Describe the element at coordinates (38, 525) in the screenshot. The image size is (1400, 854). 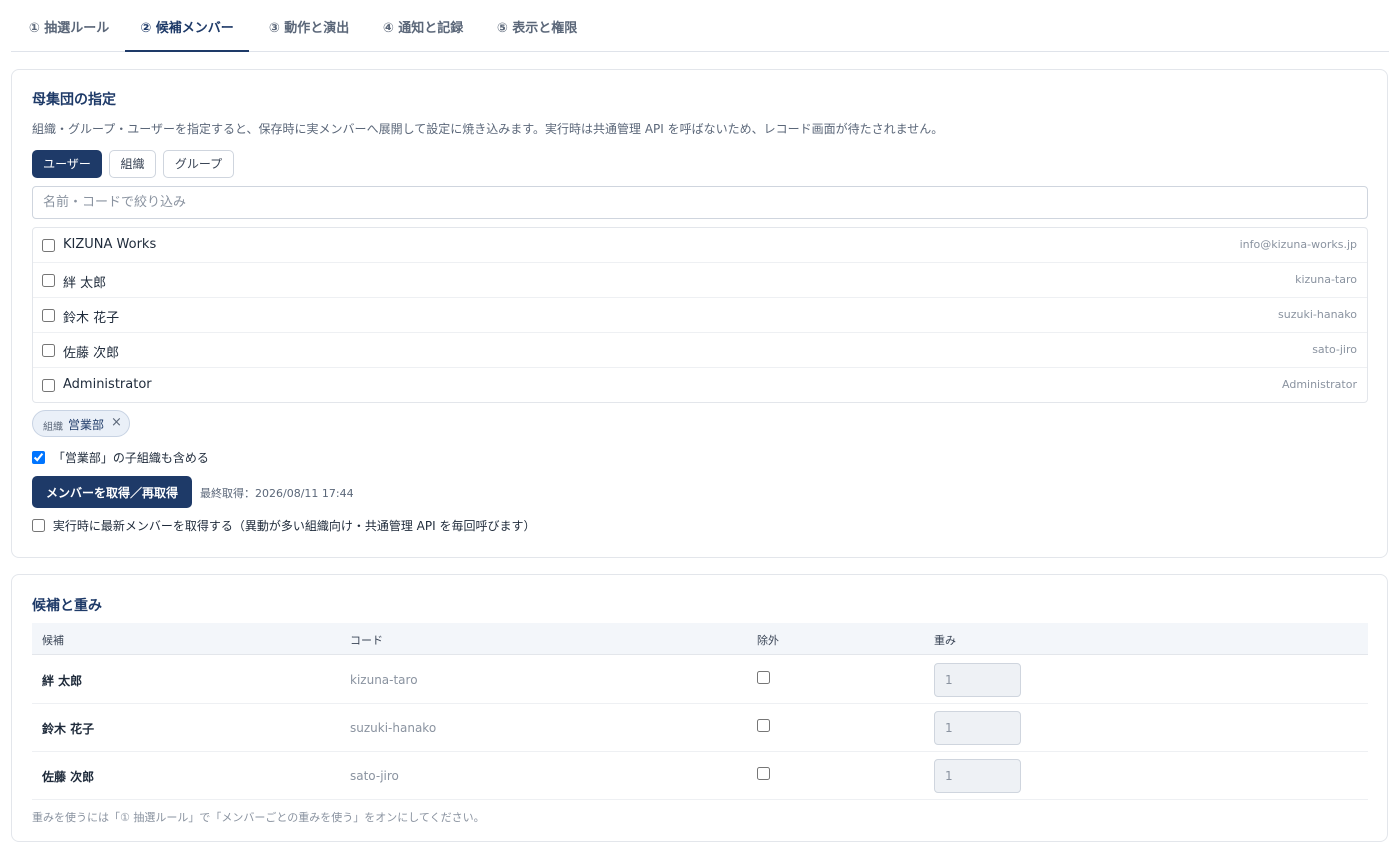
I see `runtime-fetch-checkbox` at that location.